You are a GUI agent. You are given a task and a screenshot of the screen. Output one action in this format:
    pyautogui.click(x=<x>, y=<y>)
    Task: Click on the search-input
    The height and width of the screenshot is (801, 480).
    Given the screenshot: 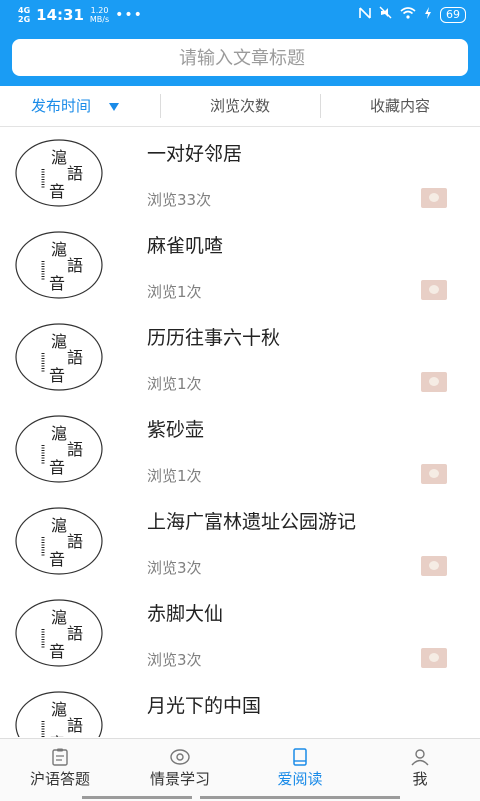 What is the action you would take?
    pyautogui.click(x=242, y=58)
    